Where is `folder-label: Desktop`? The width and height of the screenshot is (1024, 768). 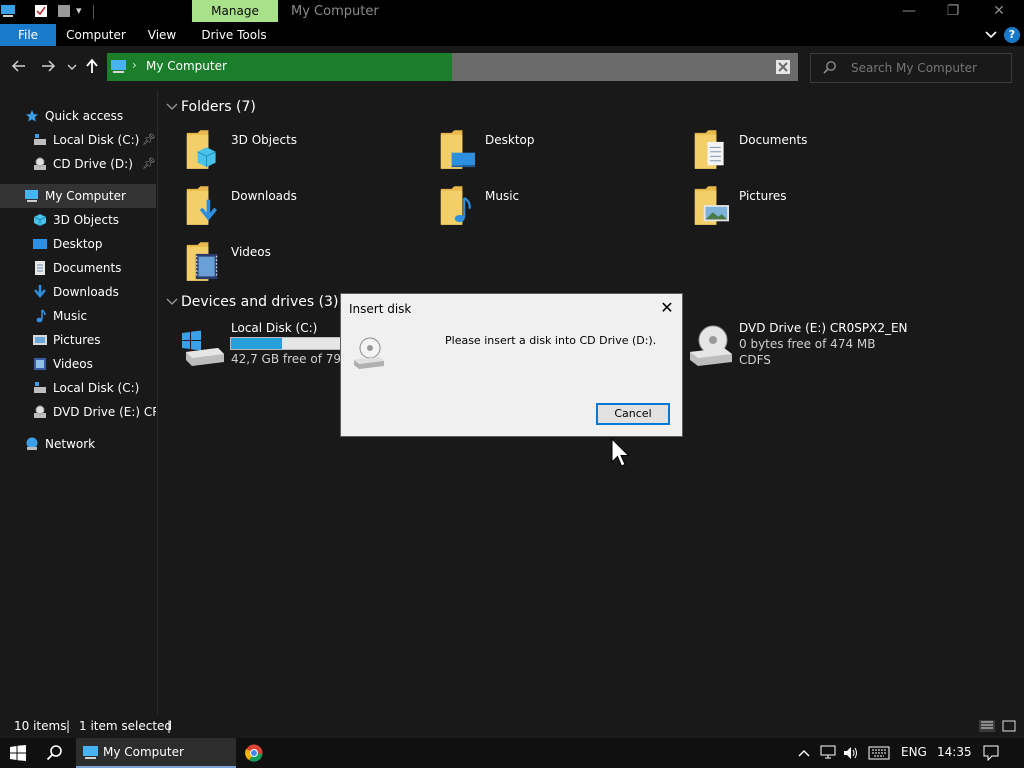
folder-label: Desktop is located at coordinates (510, 140).